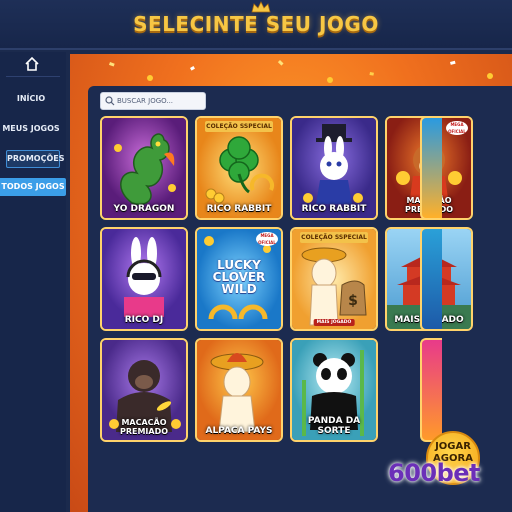  I want to click on game-tile-alpaca-pays: ALPACA PAYS, so click(239, 390).